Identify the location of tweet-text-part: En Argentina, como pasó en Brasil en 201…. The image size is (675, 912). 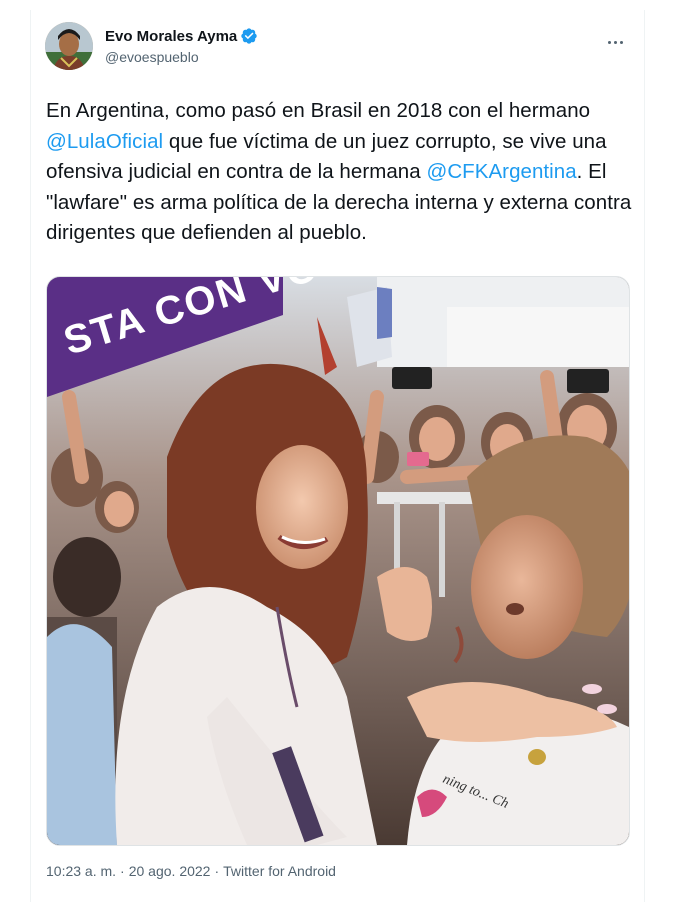
(318, 110).